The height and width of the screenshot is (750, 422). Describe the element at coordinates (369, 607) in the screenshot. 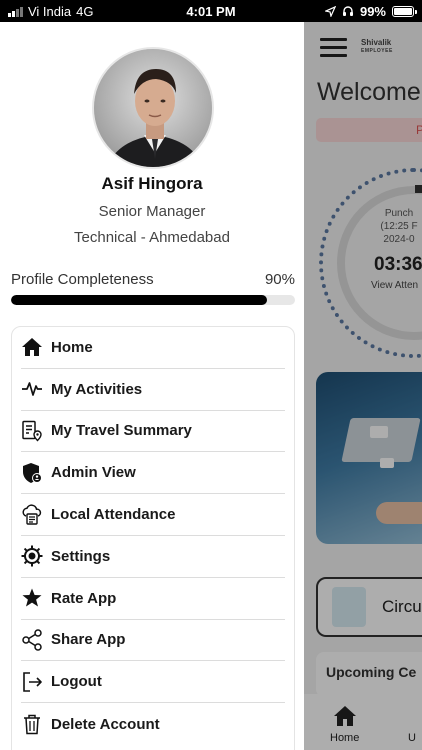

I see `circular-card: Circu` at that location.